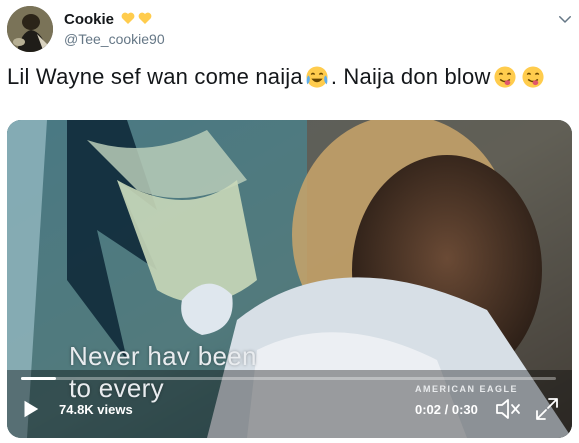  Describe the element at coordinates (565, 19) in the screenshot. I see `chevron-down-icon` at that location.